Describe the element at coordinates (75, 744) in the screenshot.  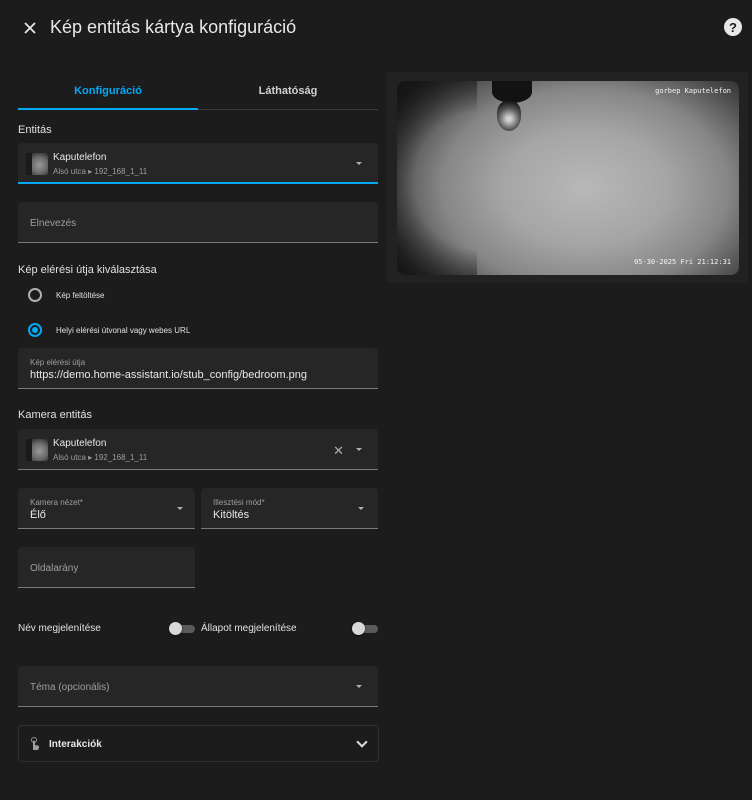
I see `interactions-label: Interakciók` at that location.